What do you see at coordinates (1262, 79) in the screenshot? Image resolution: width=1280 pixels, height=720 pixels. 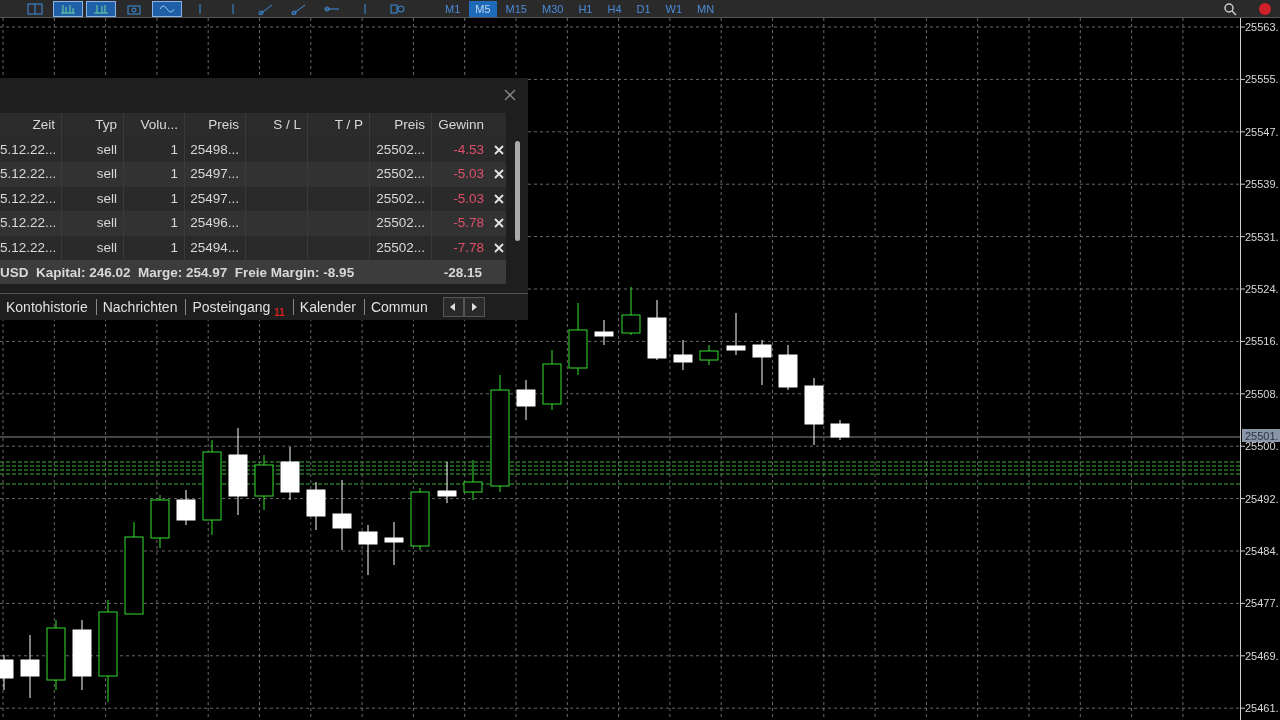 I see `price-label: 25555.` at bounding box center [1262, 79].